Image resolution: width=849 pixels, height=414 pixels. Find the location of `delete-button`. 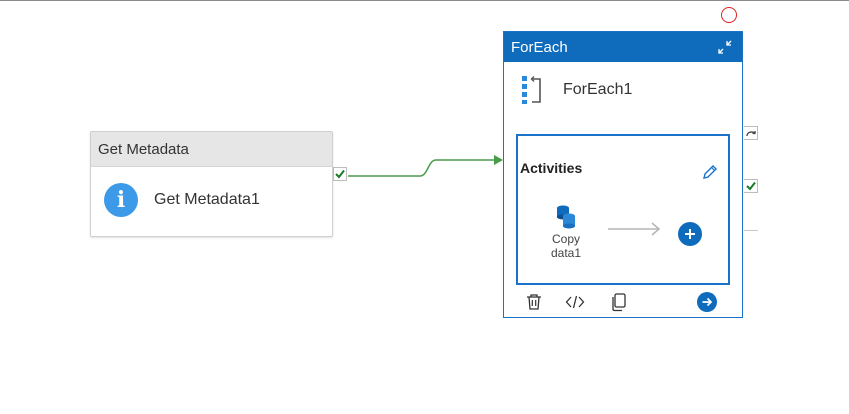

delete-button is located at coordinates (534, 302).